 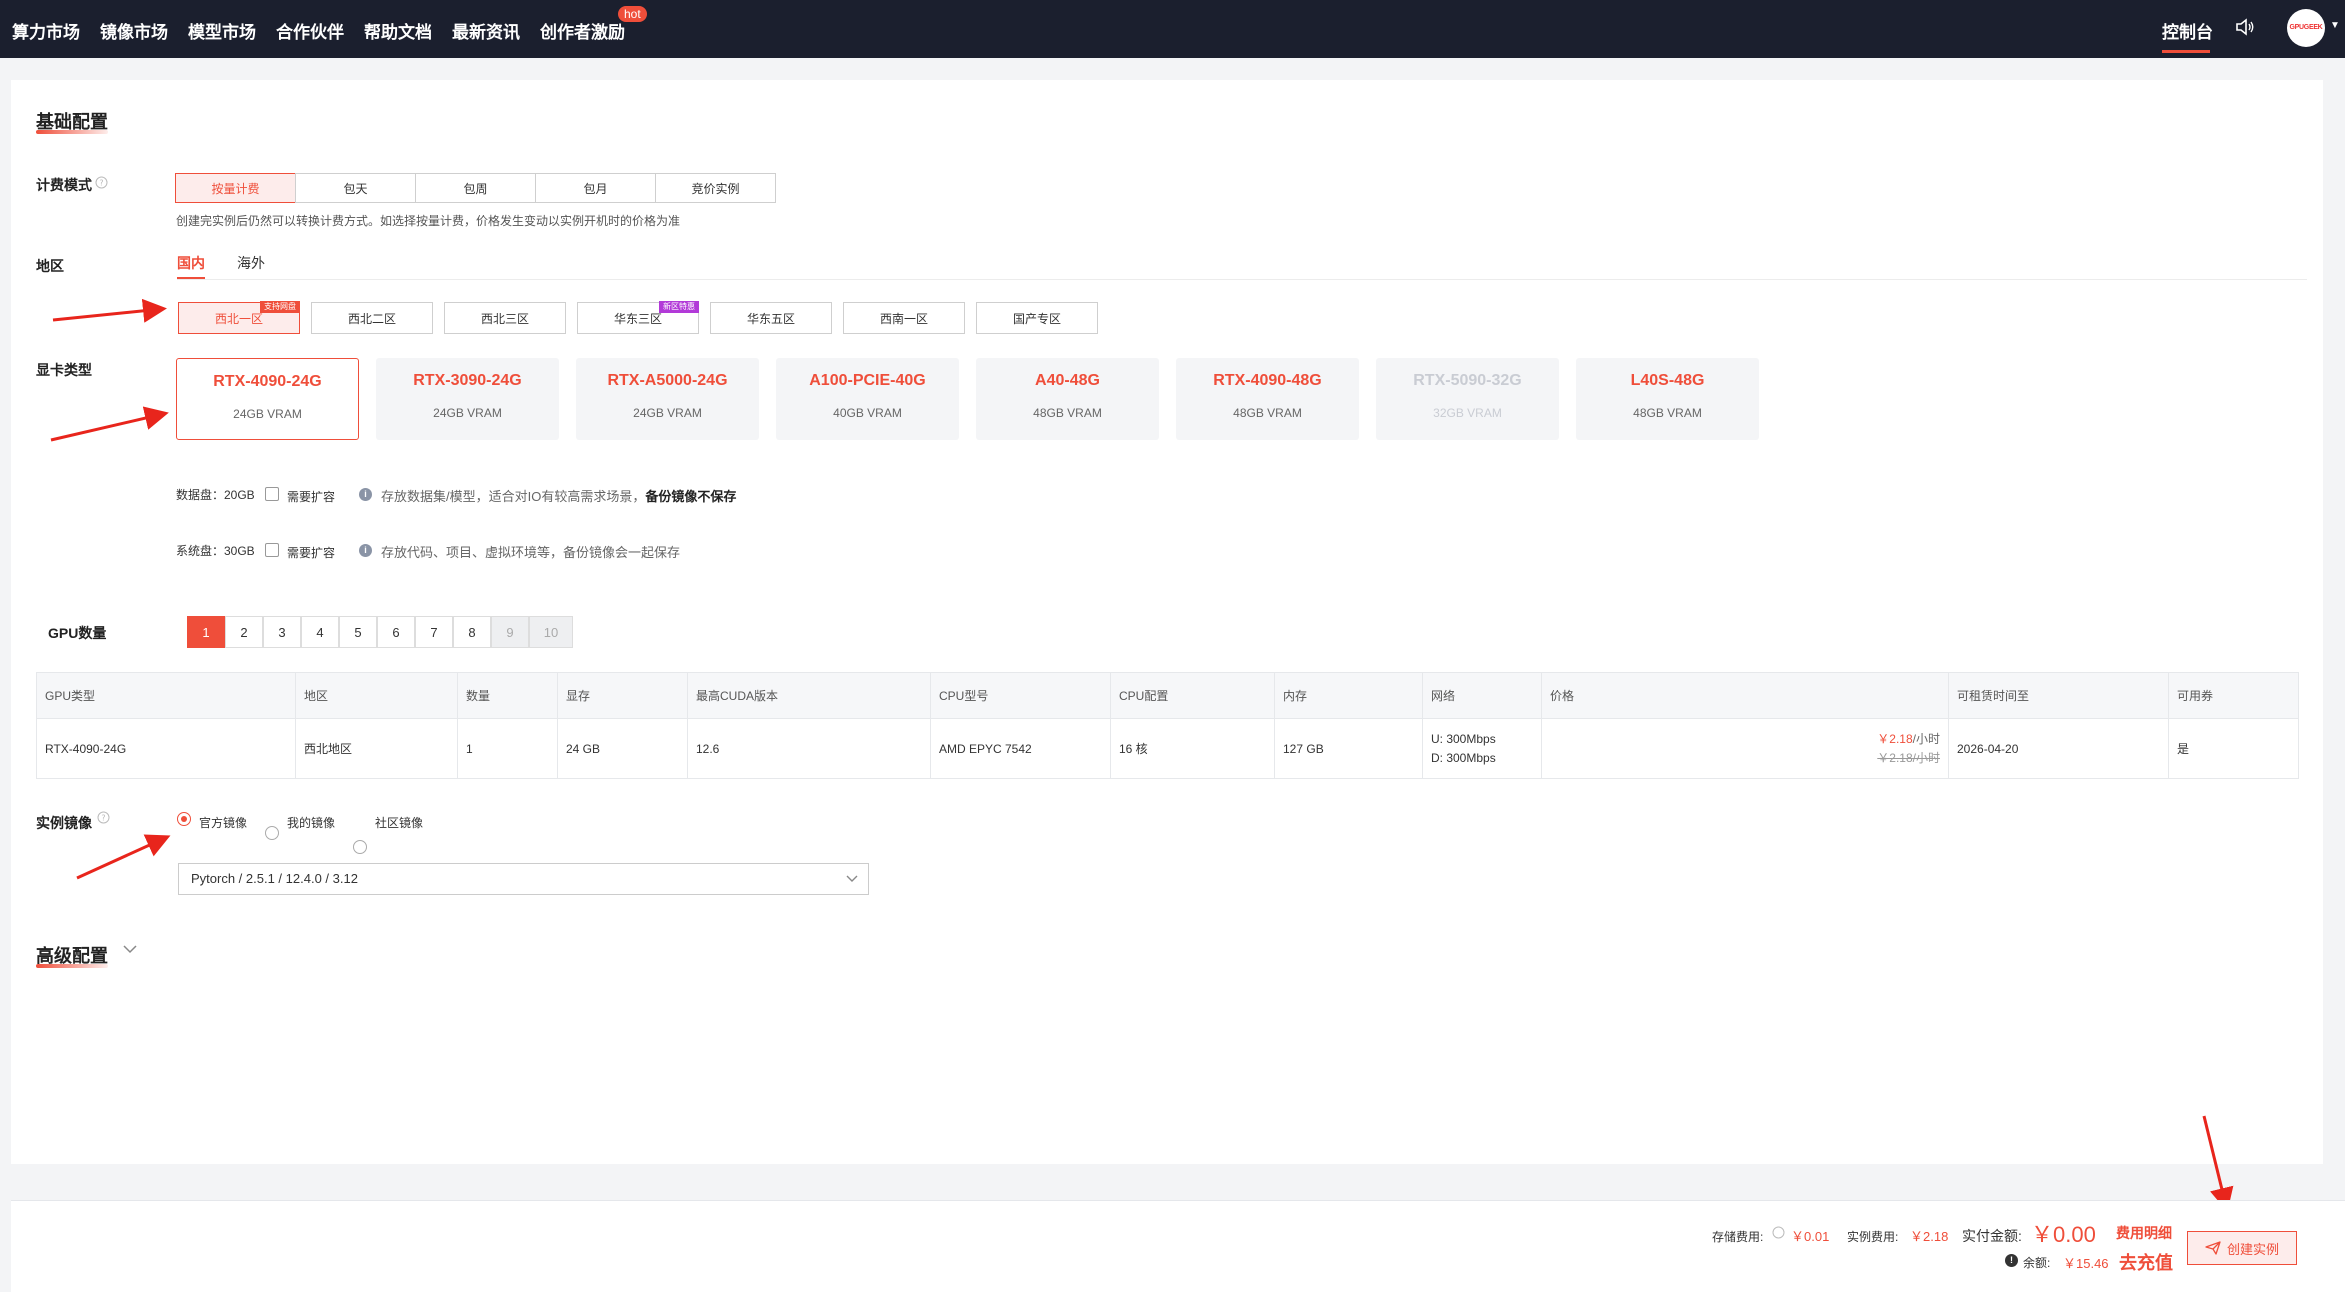 What do you see at coordinates (715, 188) in the screenshot?
I see `billing-option-spot: 竞价实例` at bounding box center [715, 188].